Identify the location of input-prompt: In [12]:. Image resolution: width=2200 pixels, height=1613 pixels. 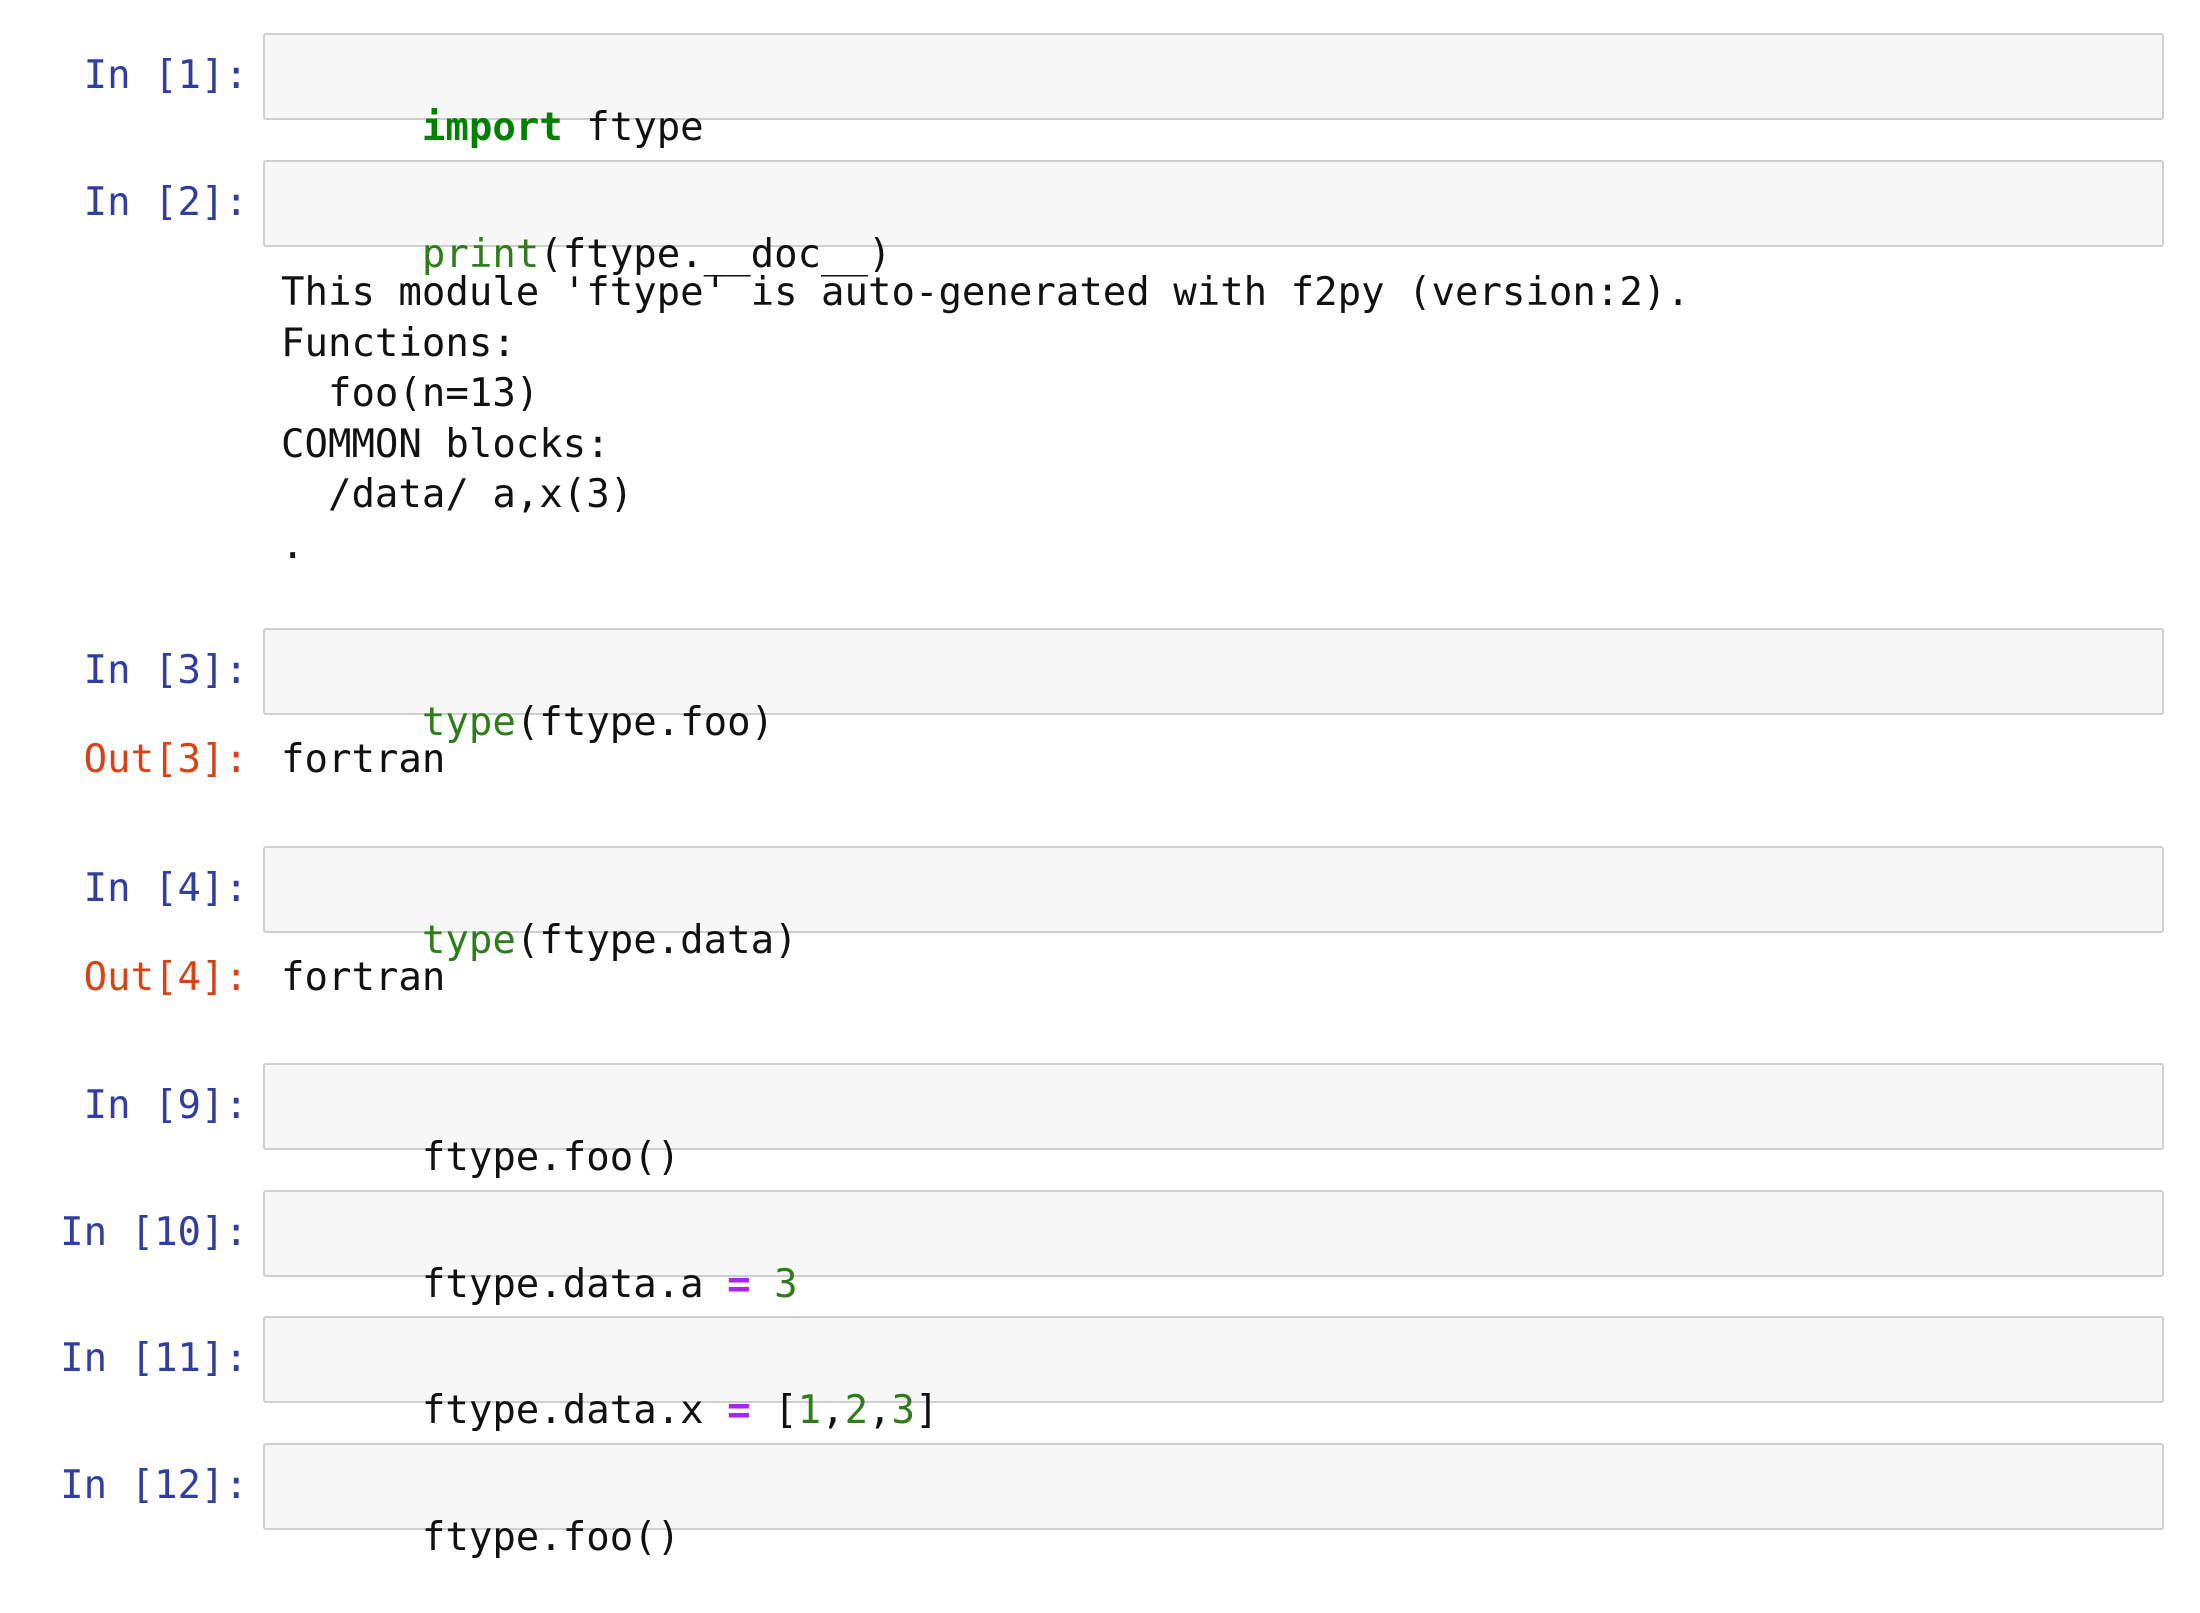
(154, 1485).